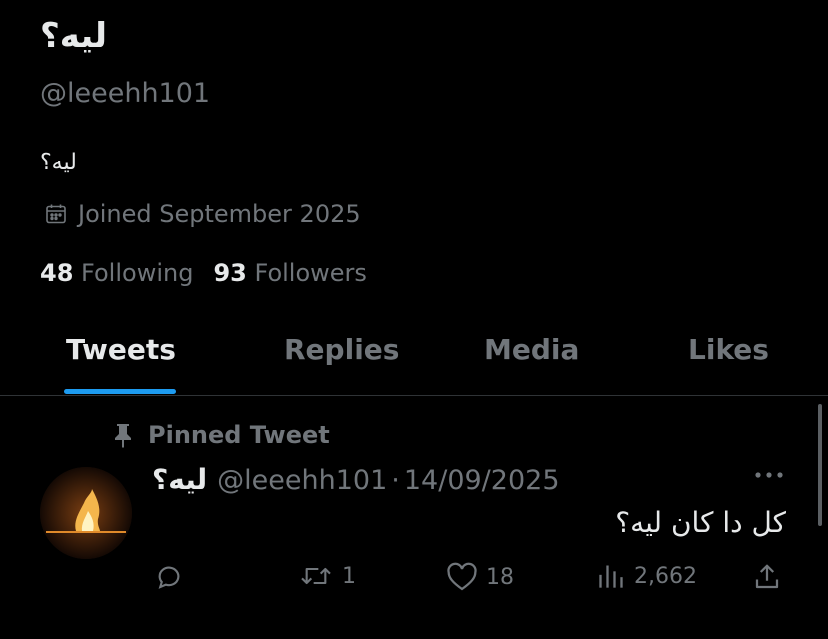 Image resolution: width=828 pixels, height=639 pixels. What do you see at coordinates (349, 576) in the screenshot?
I see `retweet-count: 1` at bounding box center [349, 576].